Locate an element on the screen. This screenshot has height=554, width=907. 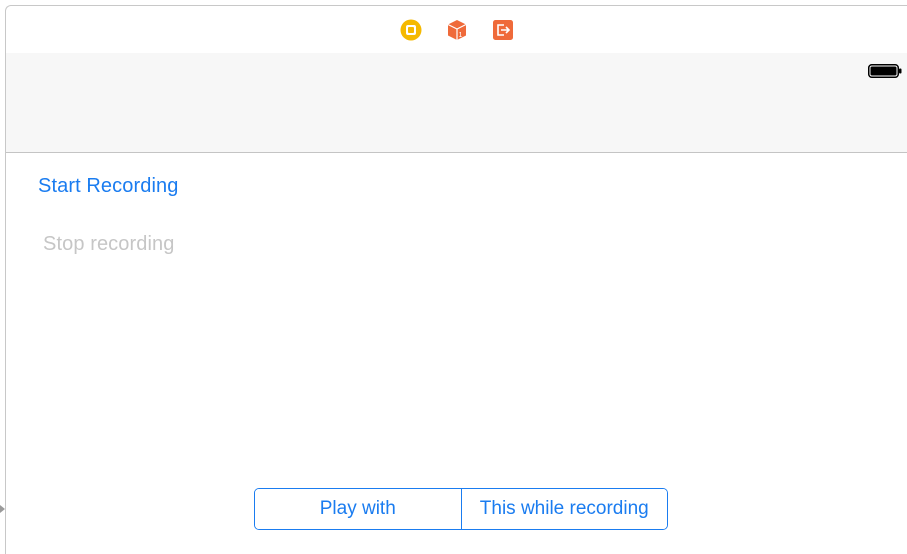
svg-text: 1 is located at coordinates (460, 35).